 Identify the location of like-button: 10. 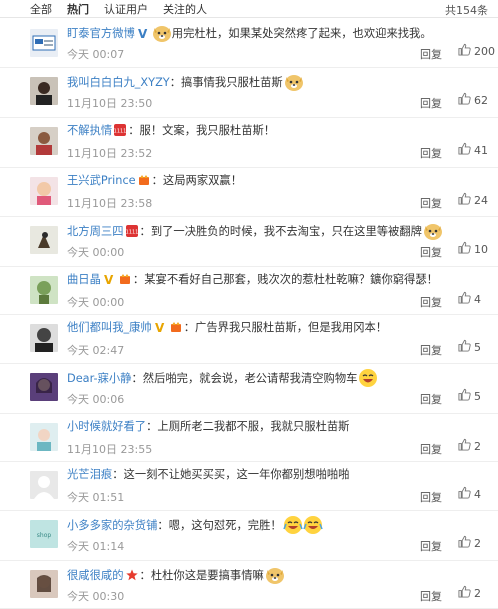
(473, 249).